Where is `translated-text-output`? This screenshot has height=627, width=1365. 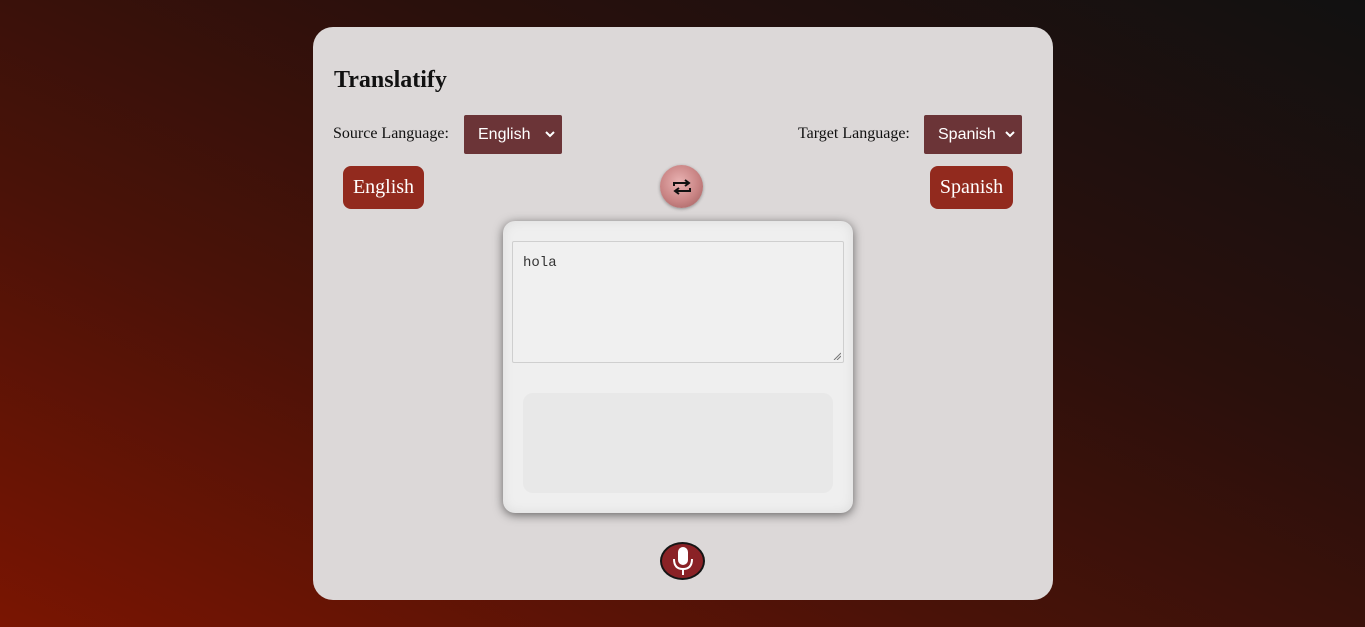 translated-text-output is located at coordinates (678, 443).